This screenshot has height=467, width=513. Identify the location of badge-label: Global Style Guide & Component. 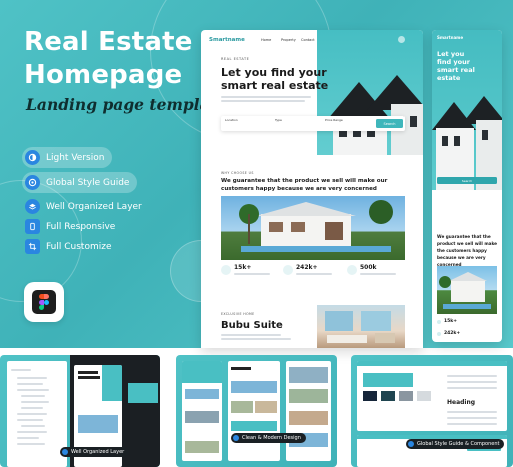
(458, 444).